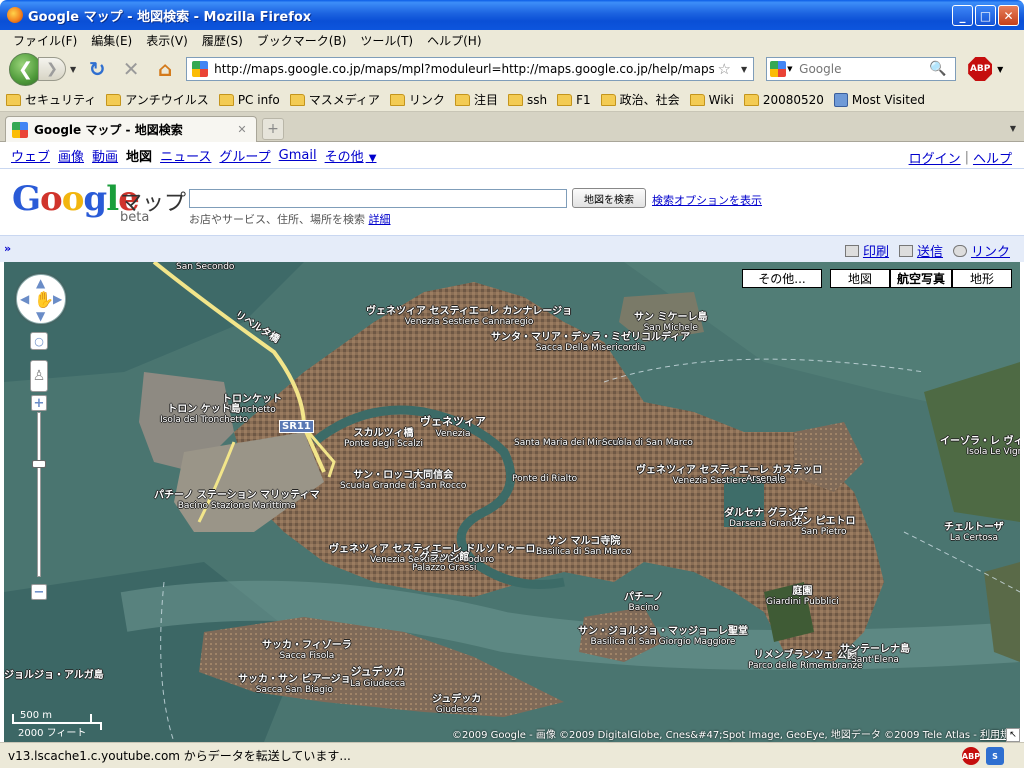 The width and height of the screenshot is (1024, 768). What do you see at coordinates (39, 464) in the screenshot?
I see `zoom-slider-handle` at bounding box center [39, 464].